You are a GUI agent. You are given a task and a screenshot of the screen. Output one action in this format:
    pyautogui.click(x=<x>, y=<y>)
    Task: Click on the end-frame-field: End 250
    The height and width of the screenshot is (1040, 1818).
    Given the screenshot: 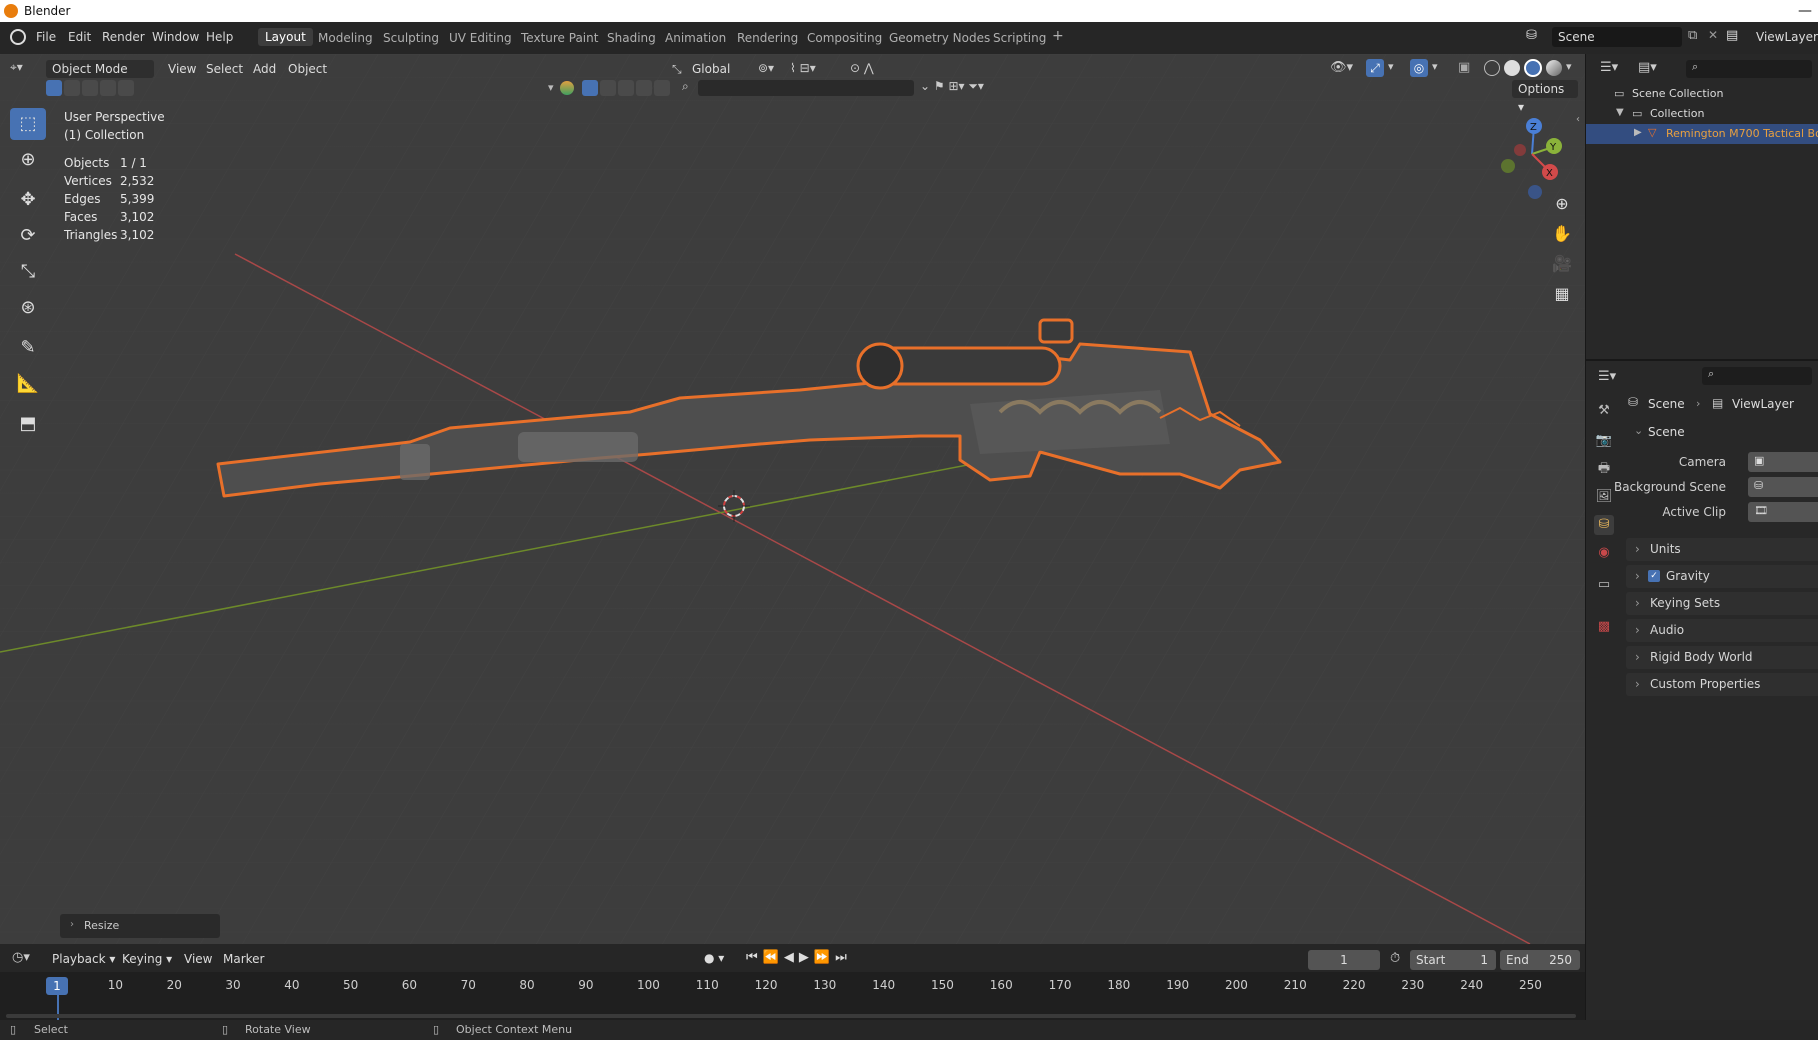 What is the action you would take?
    pyautogui.click(x=1540, y=960)
    